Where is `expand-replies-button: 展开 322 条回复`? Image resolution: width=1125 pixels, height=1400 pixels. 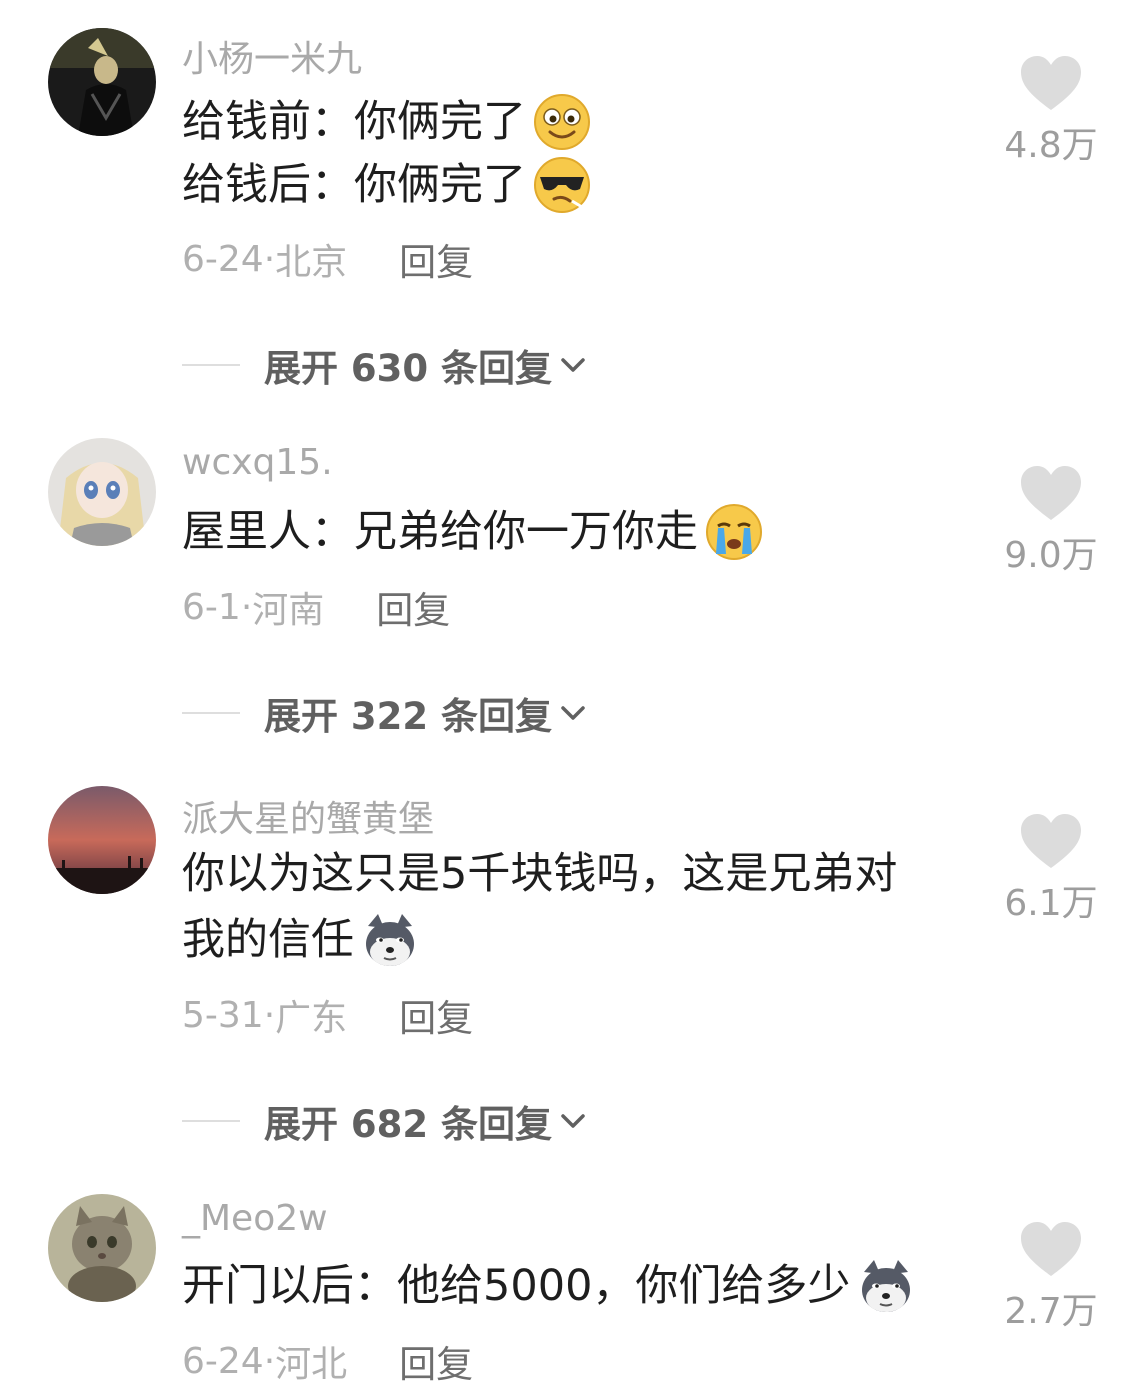 expand-replies-button: 展开 322 条回复 is located at coordinates (385, 713).